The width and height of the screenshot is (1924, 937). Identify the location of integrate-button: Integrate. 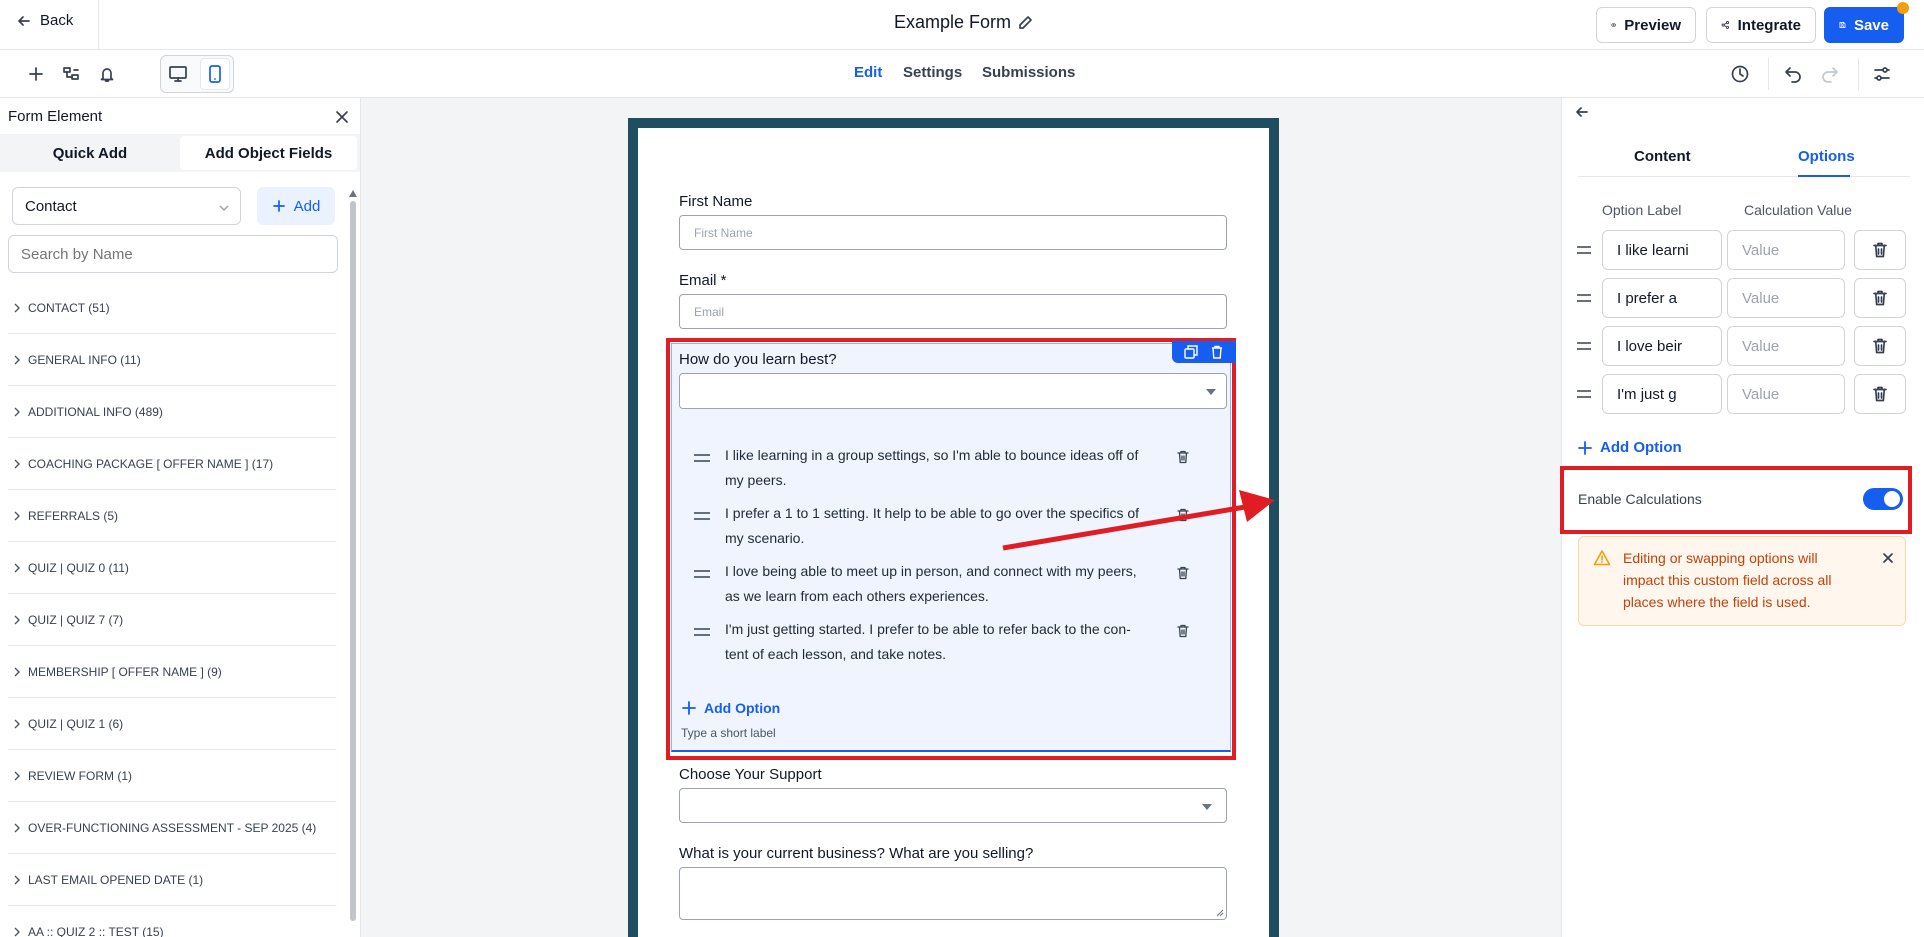
(1761, 25).